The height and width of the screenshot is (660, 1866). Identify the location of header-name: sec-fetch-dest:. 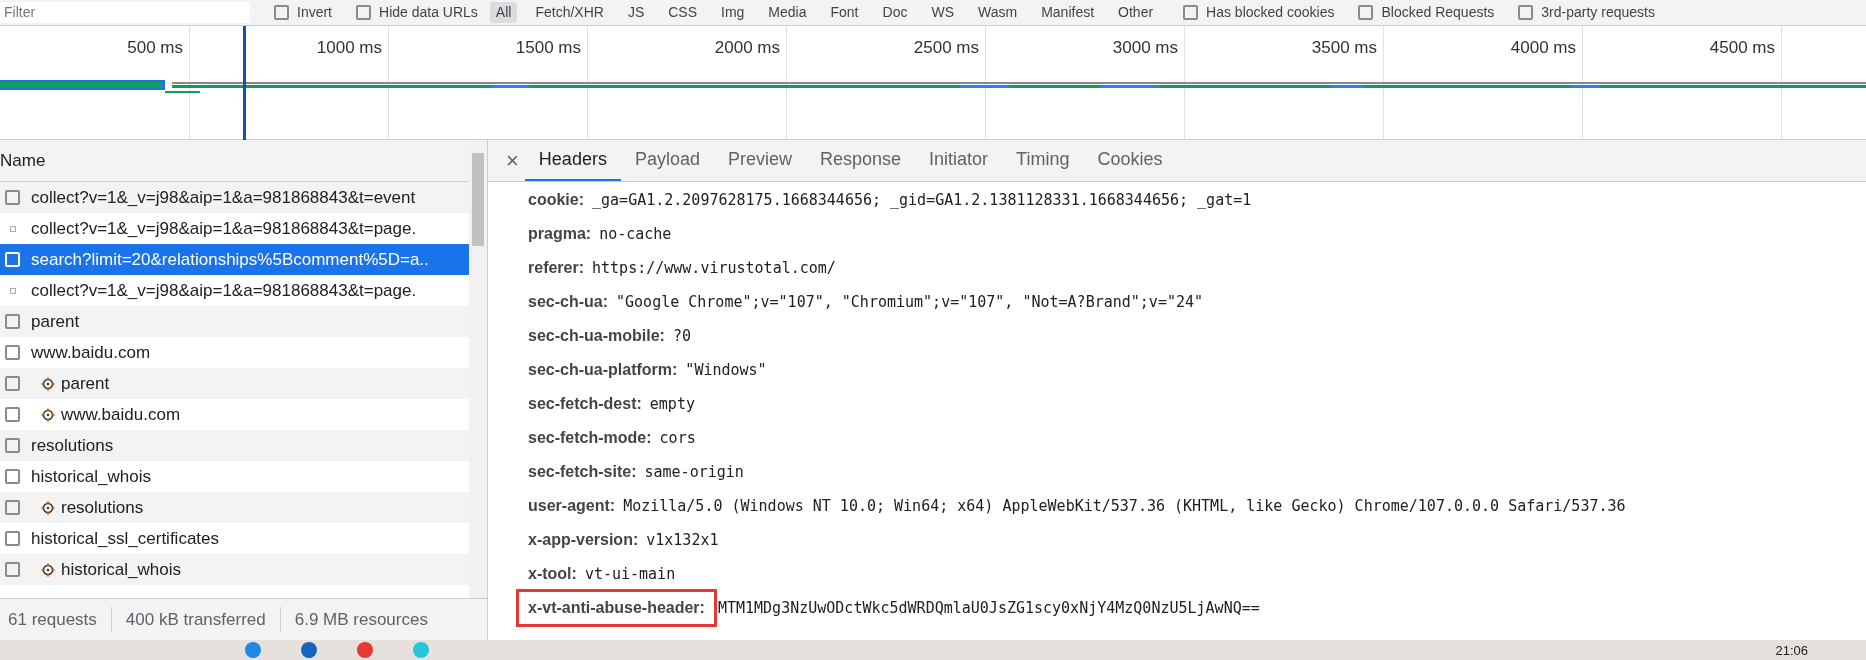
(585, 404).